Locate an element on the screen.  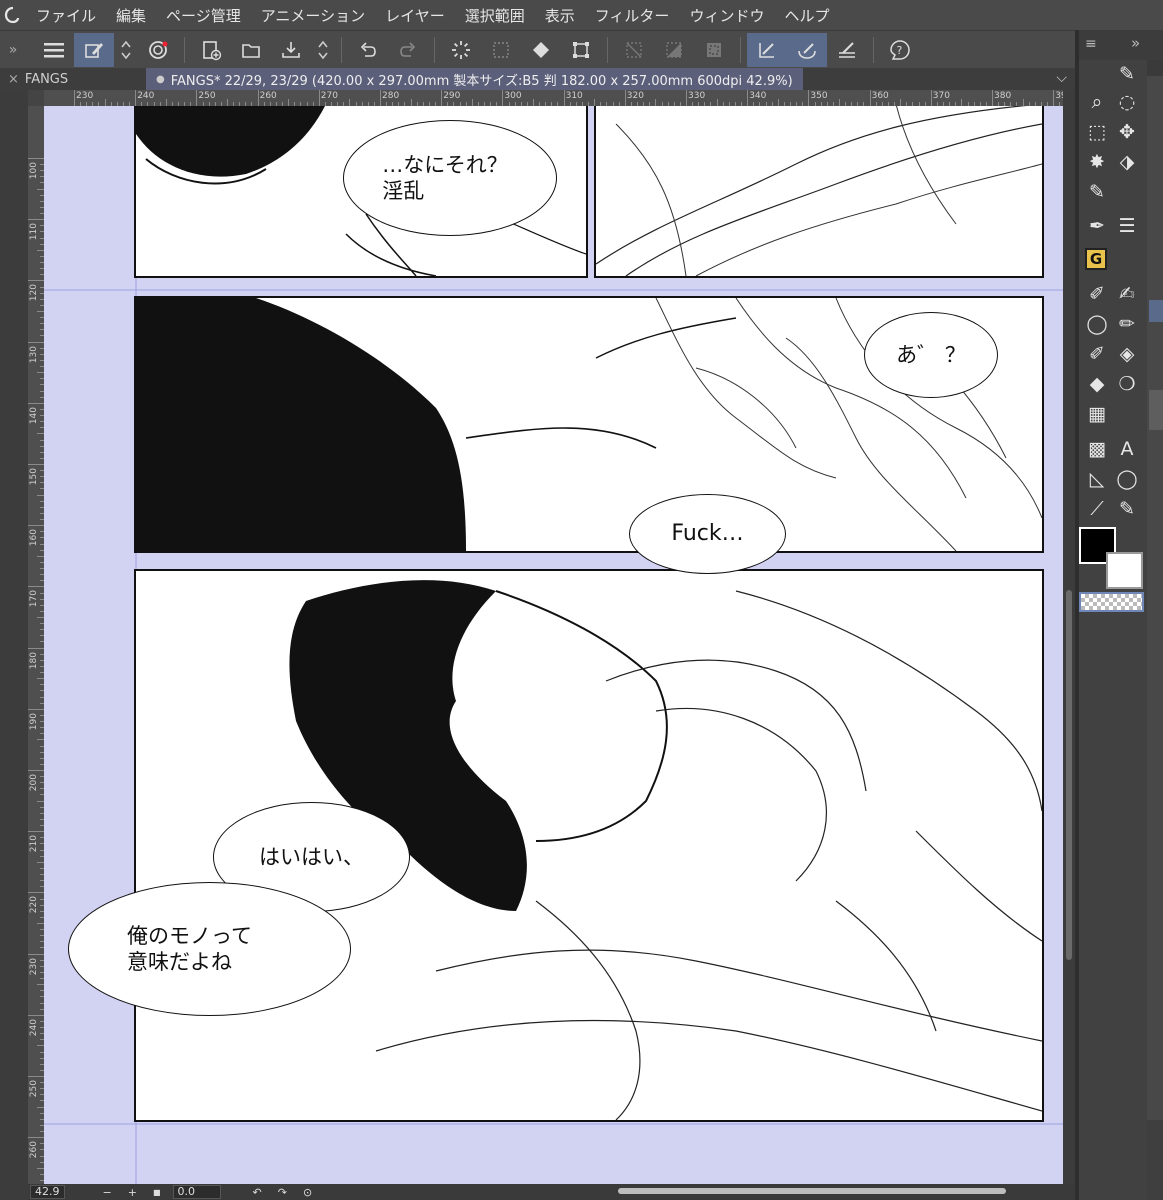
menu-selection: 選択範囲 is located at coordinates (495, 15).